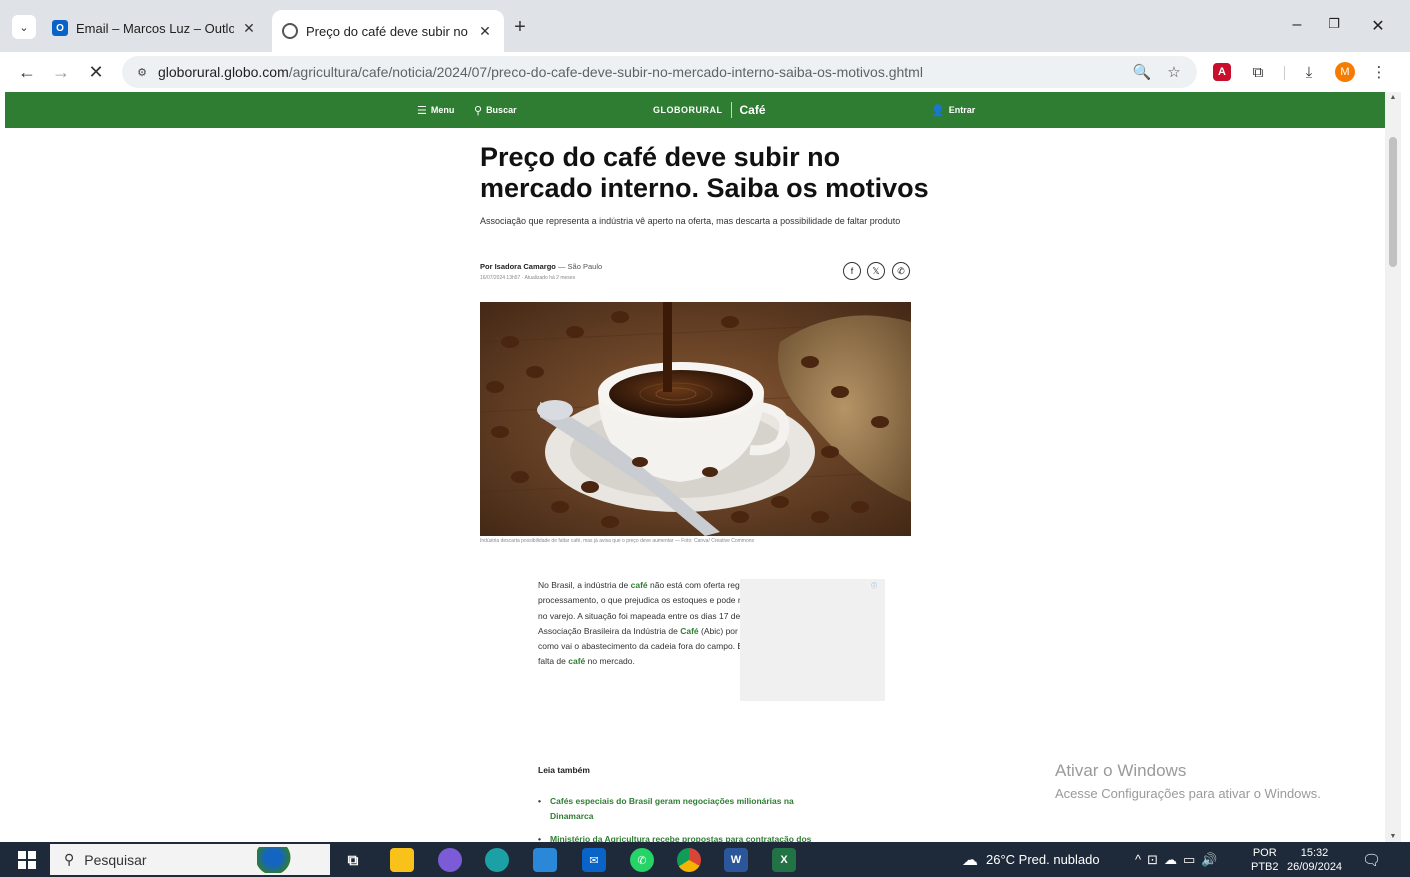 This screenshot has height=877, width=1410. I want to click on toolbar-divider, so click(1284, 73).